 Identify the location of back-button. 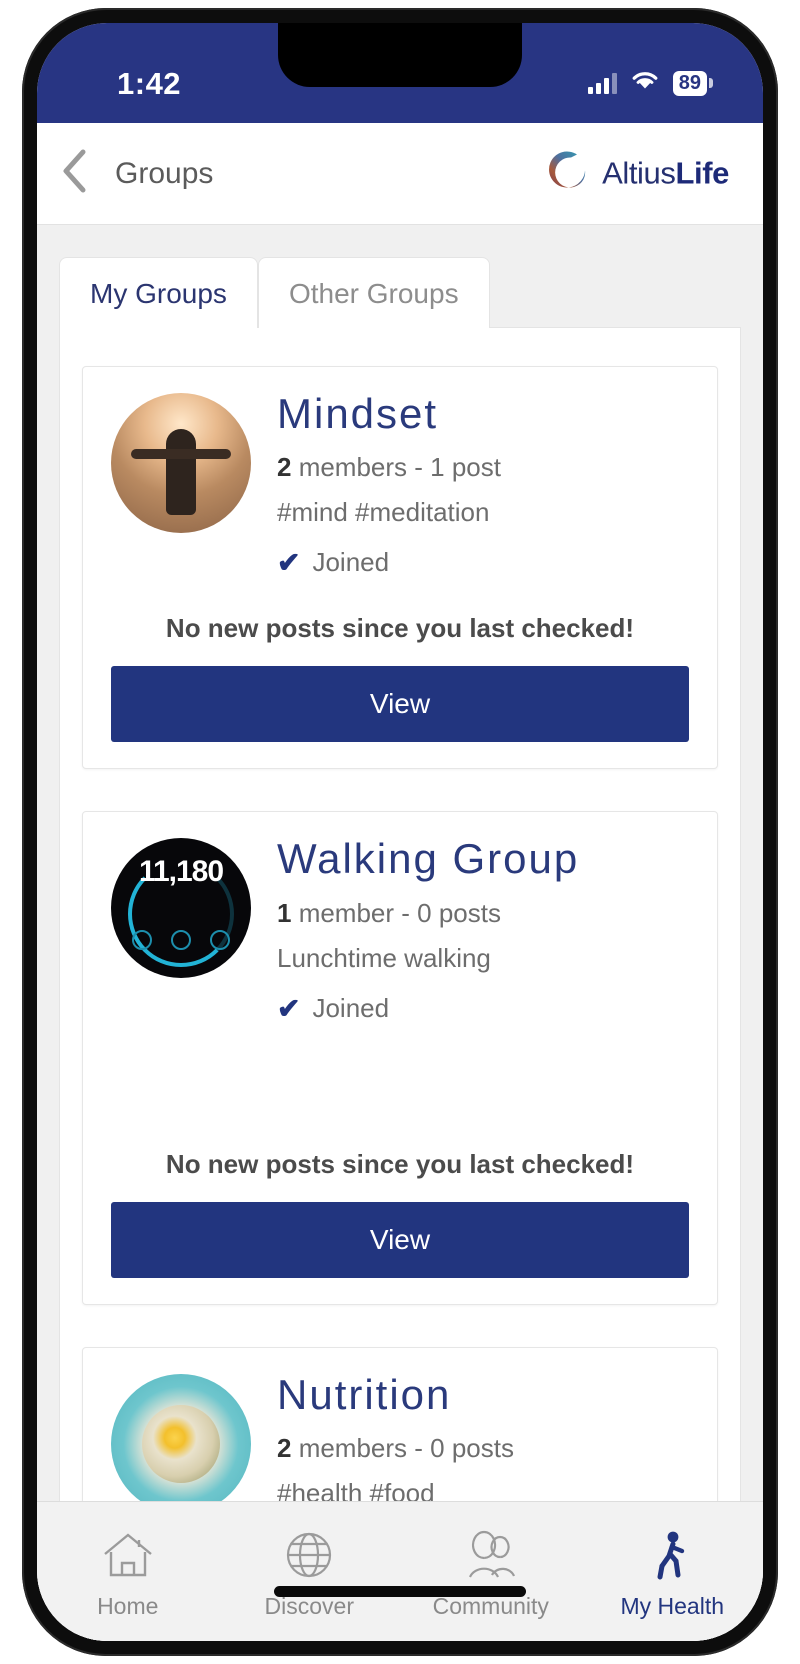
(74, 173).